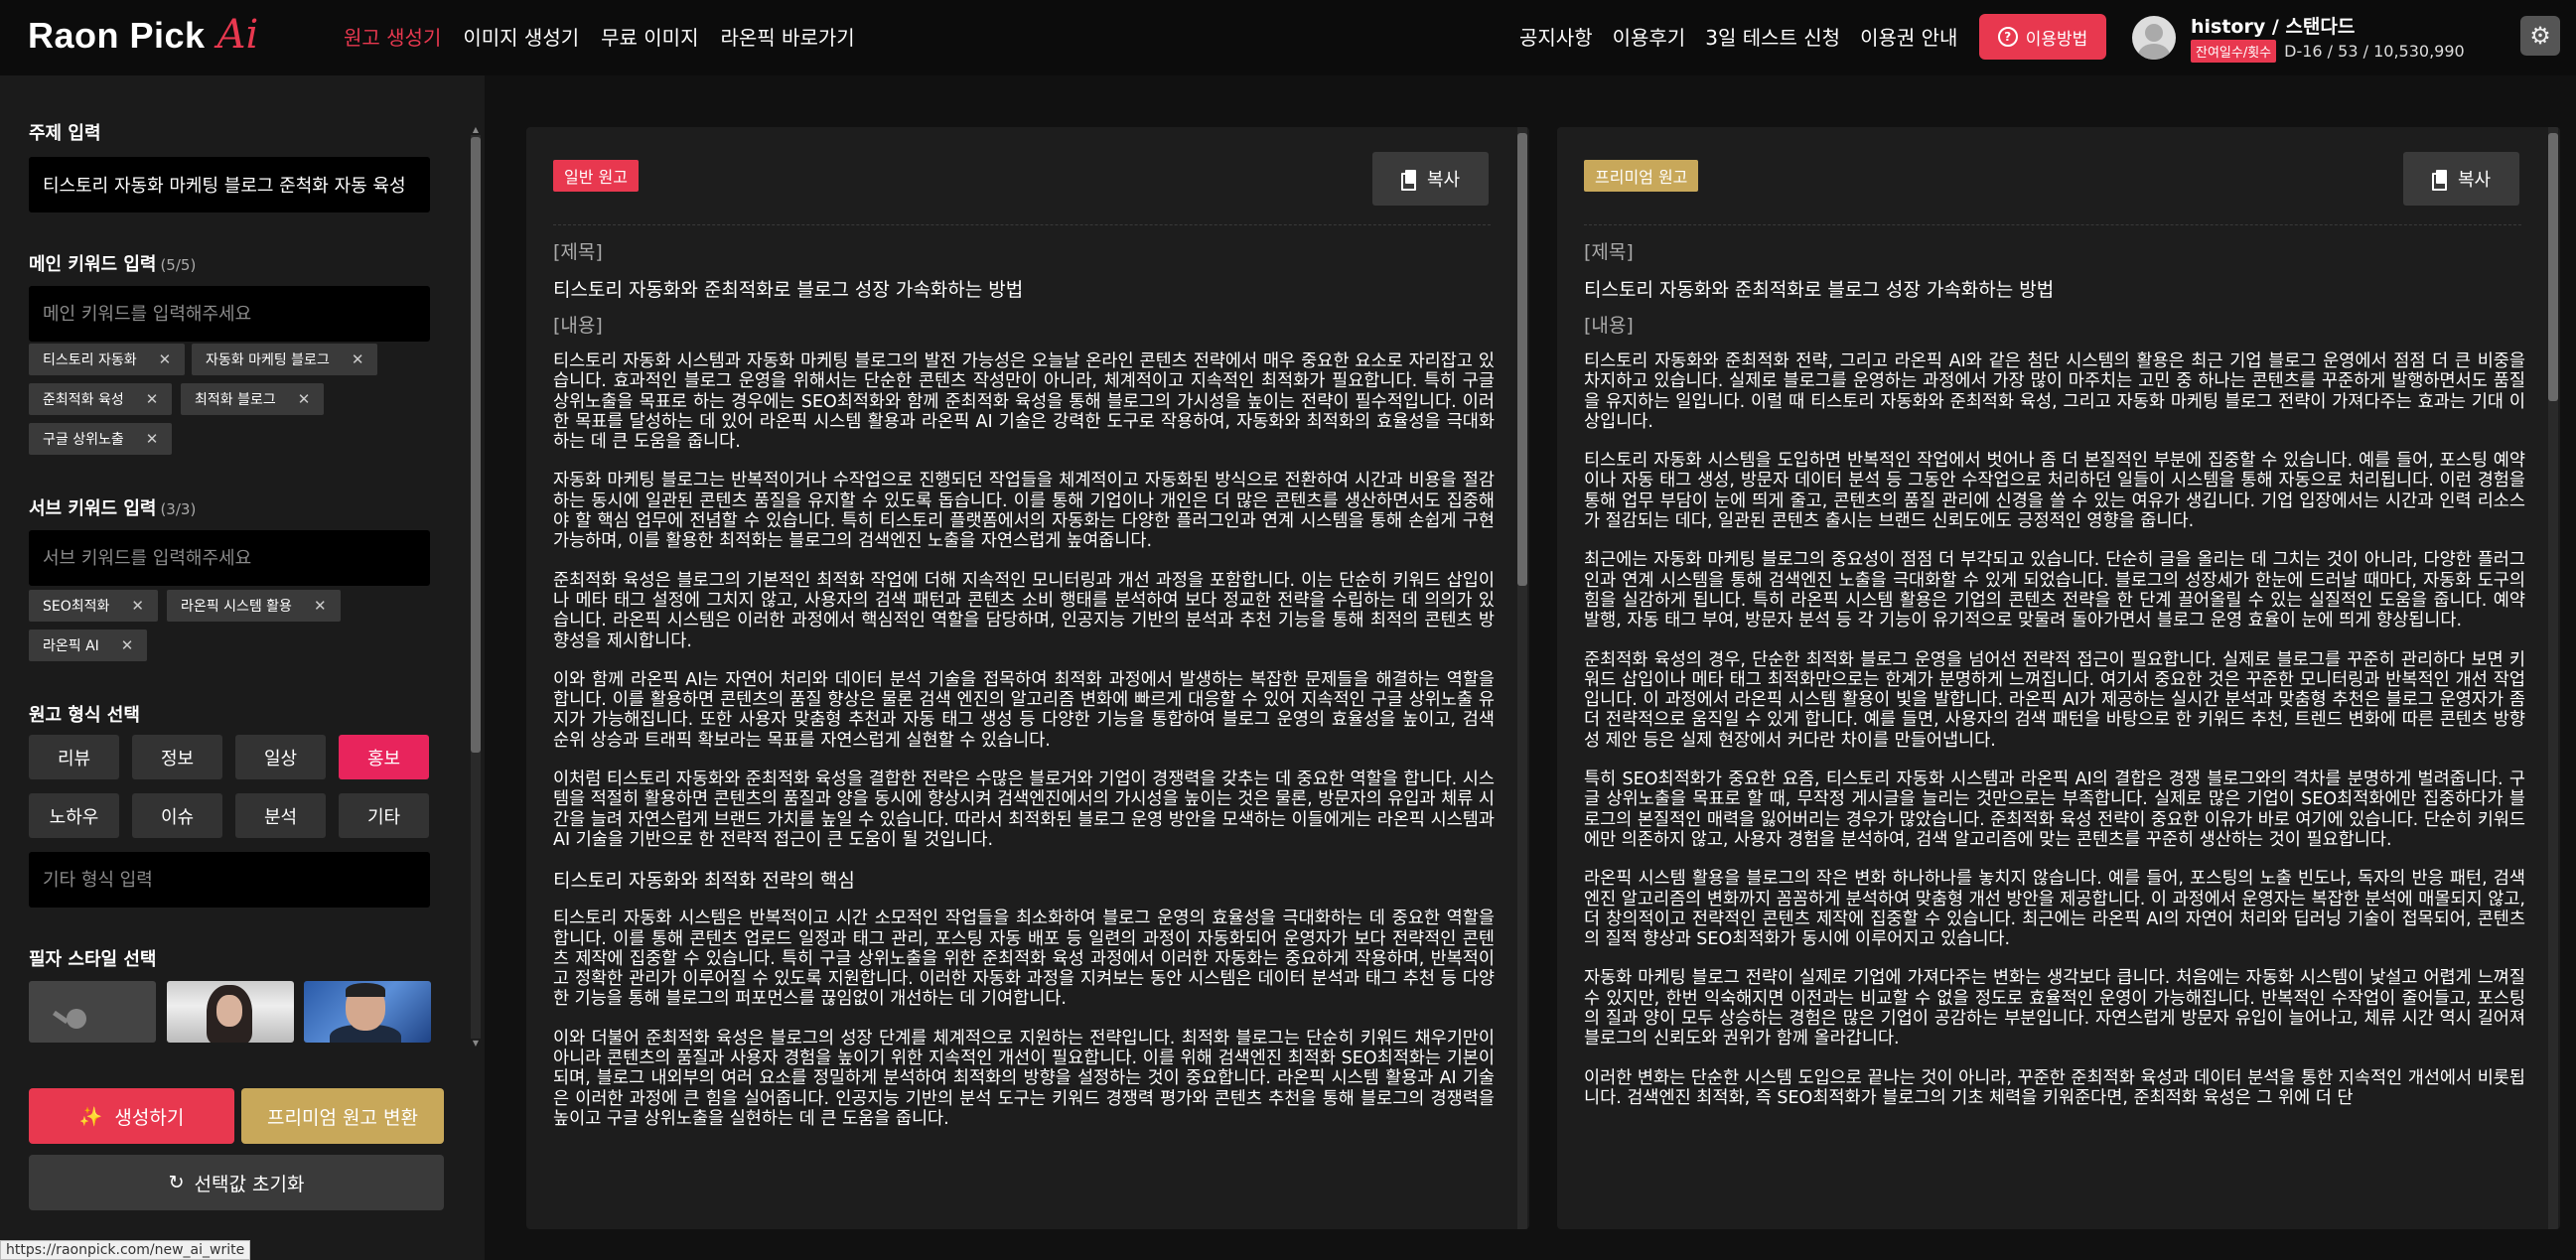  Describe the element at coordinates (77, 1019) in the screenshot. I see `pin-icon` at that location.